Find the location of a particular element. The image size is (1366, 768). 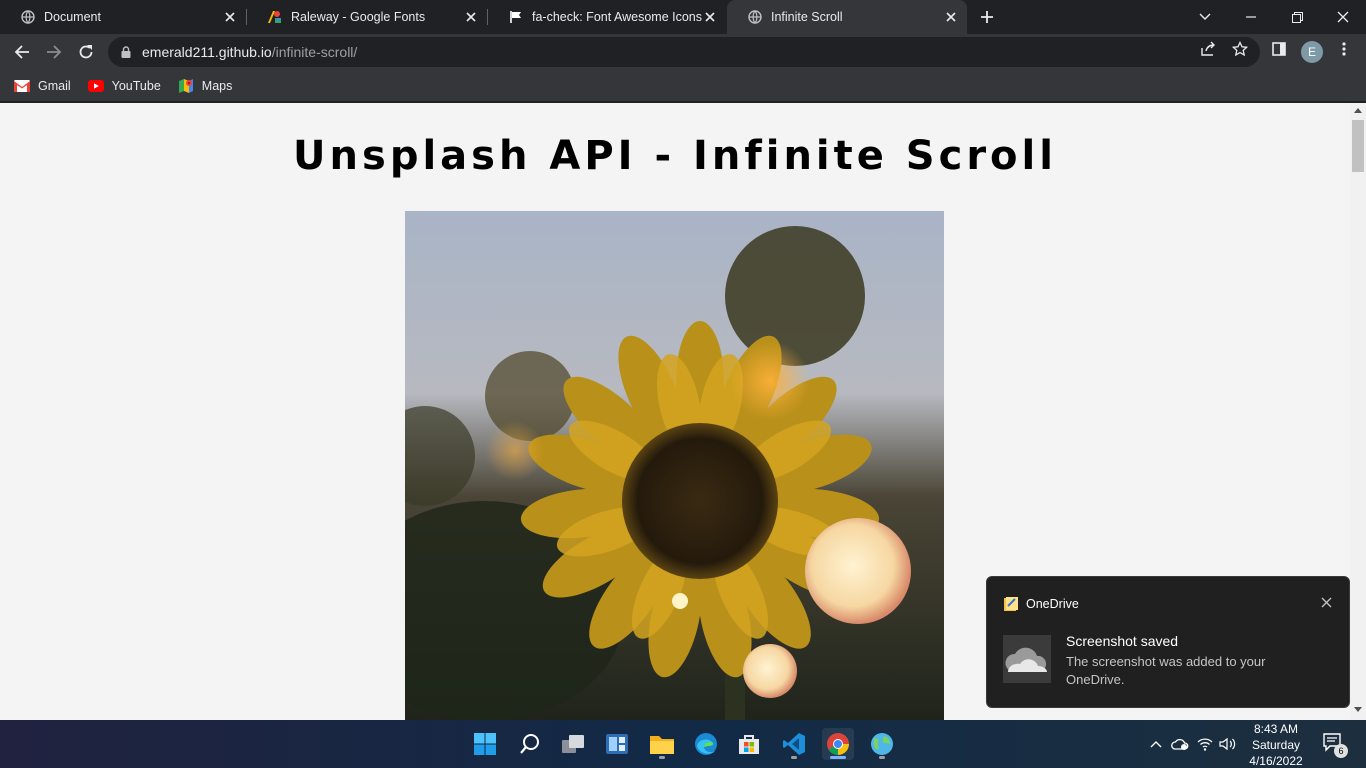

system-clock: 8:43 AM Saturday 4/16/2022 is located at coordinates (1276, 744).